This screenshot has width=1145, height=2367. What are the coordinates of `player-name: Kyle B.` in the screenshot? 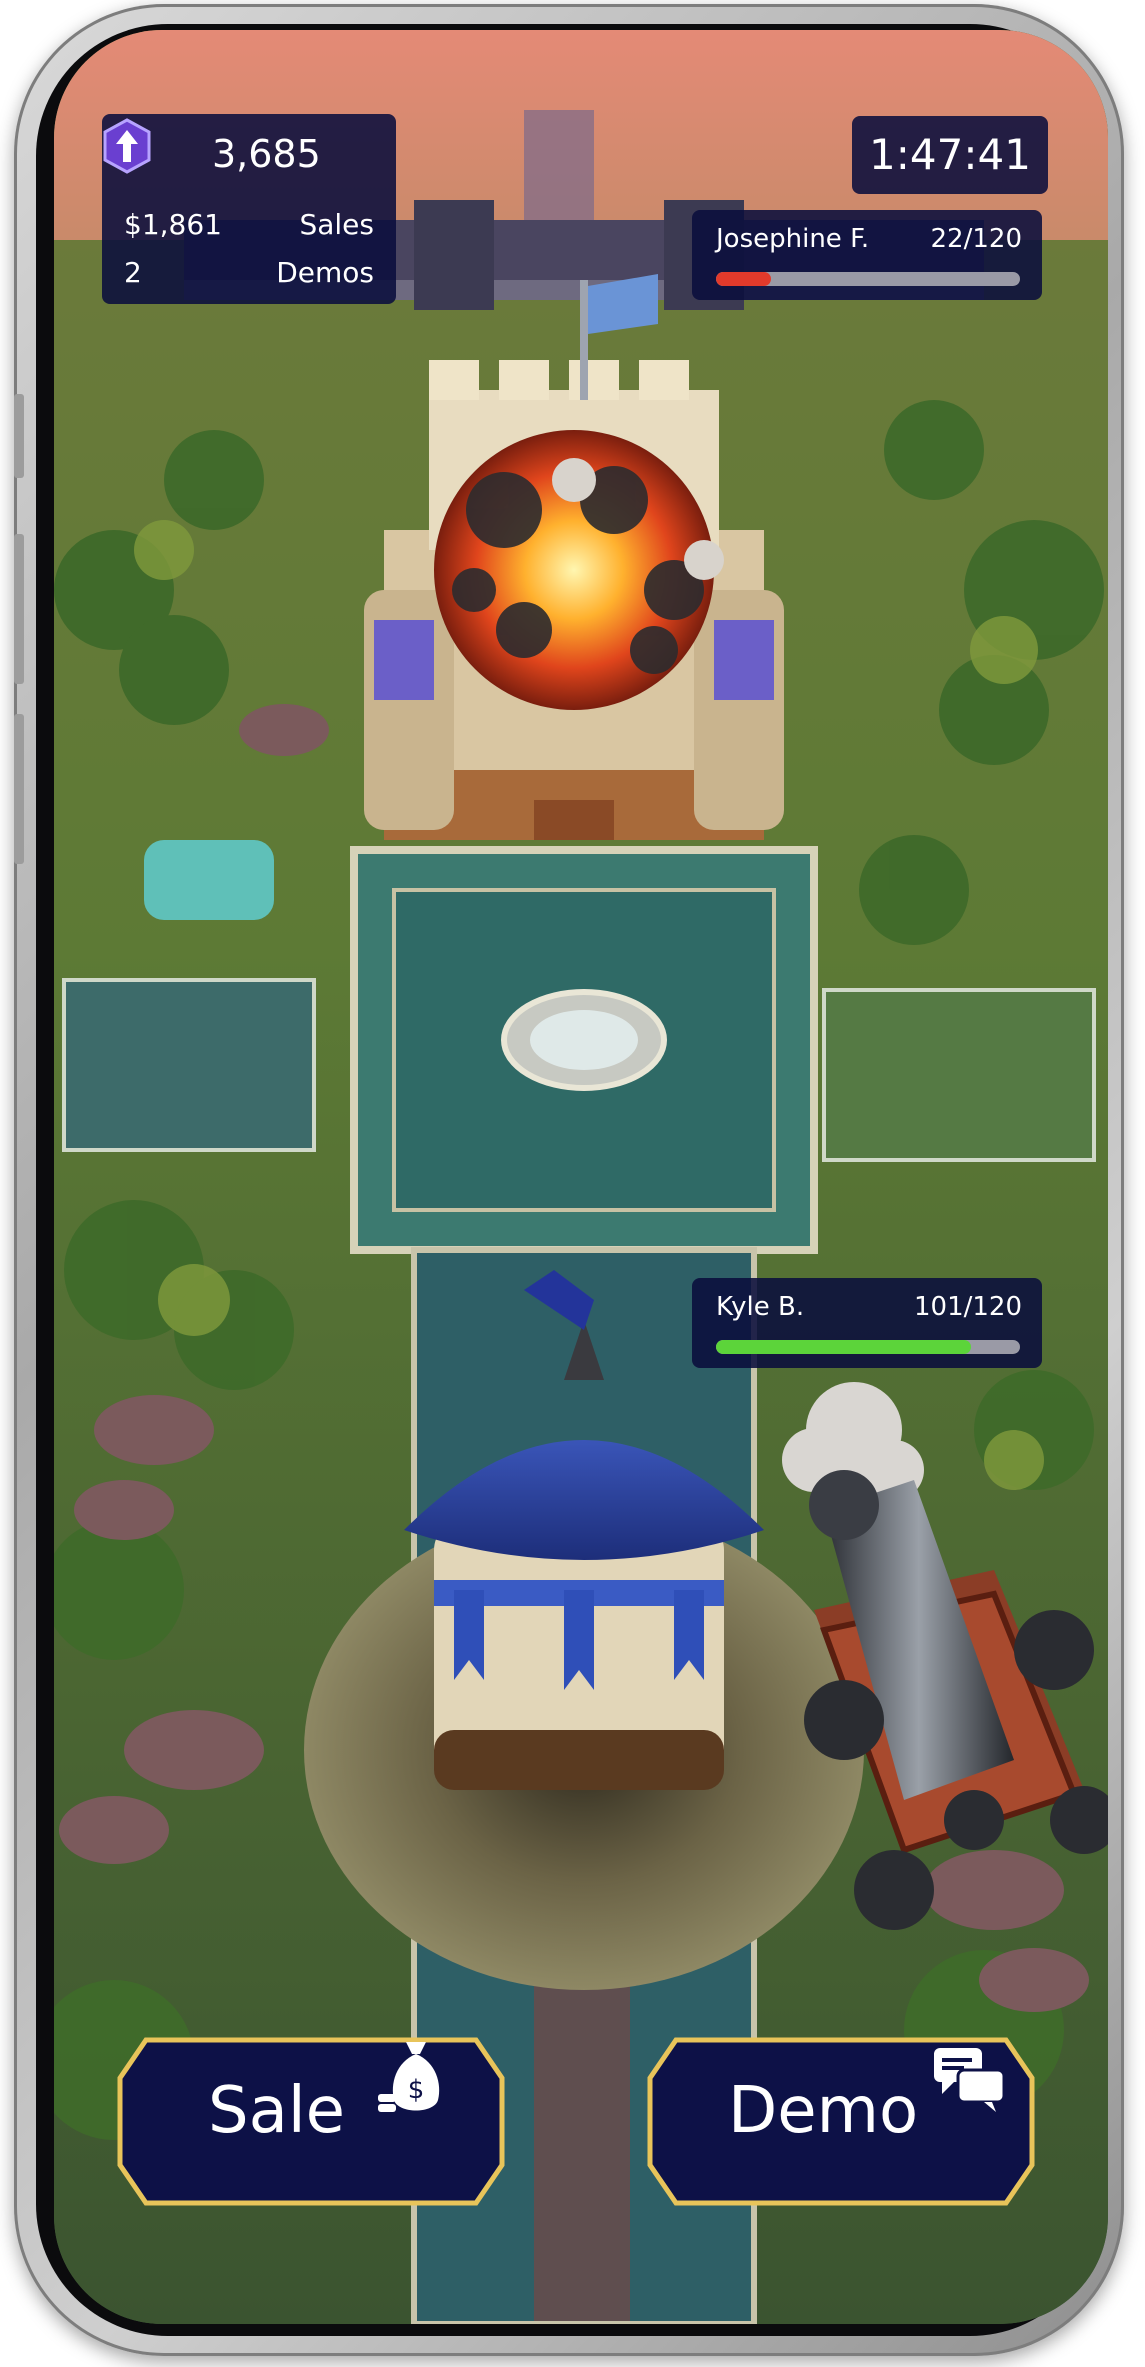 It's located at (760, 1307).